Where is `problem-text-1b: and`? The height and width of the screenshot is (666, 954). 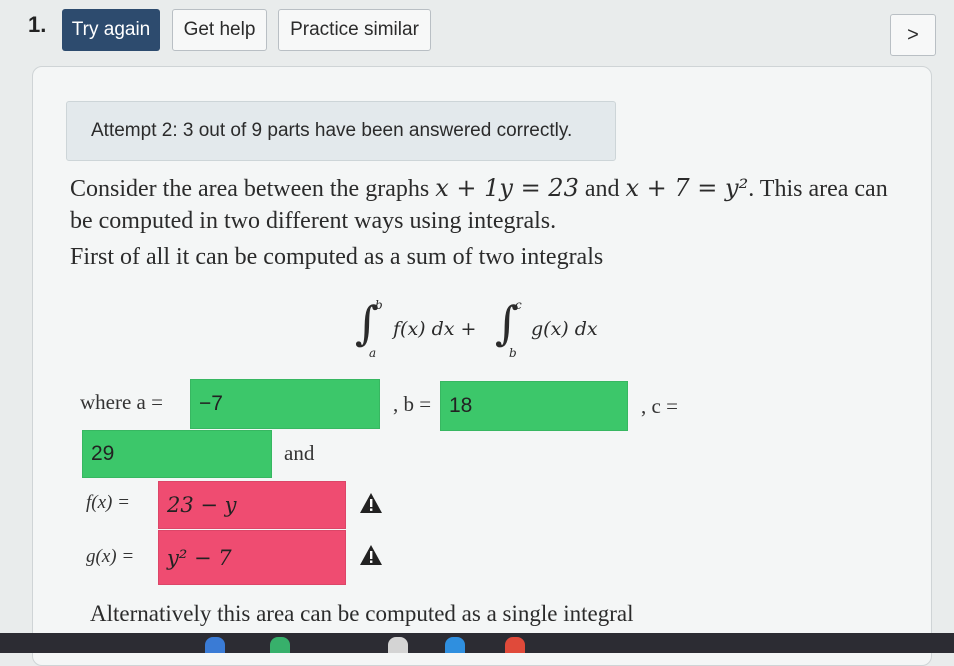
problem-text-1b: and is located at coordinates (602, 189).